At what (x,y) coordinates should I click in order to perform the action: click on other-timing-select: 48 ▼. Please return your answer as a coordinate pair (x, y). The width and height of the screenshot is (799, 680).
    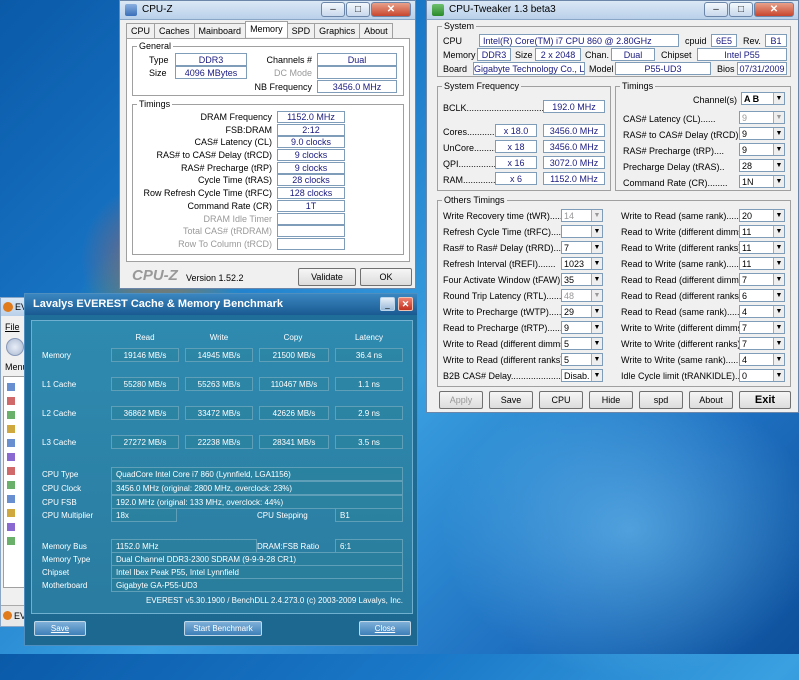
    Looking at the image, I should click on (582, 295).